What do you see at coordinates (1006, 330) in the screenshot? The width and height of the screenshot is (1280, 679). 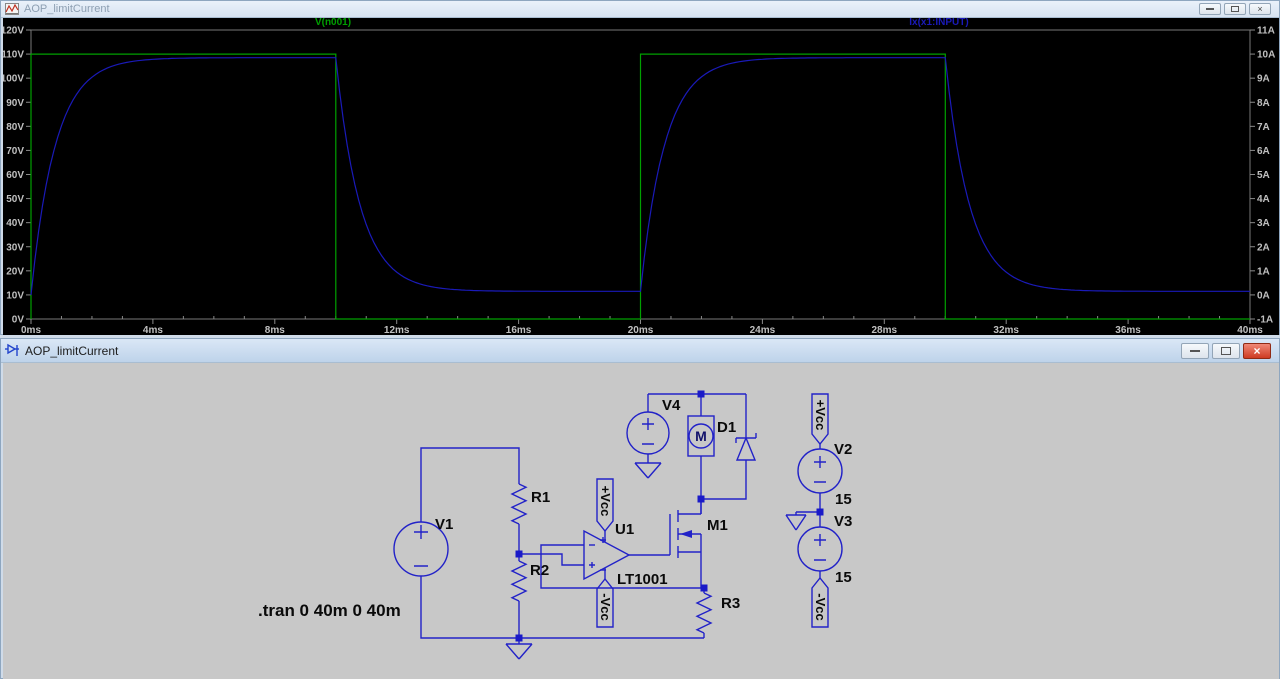 I see `svg-text: 32ms` at bounding box center [1006, 330].